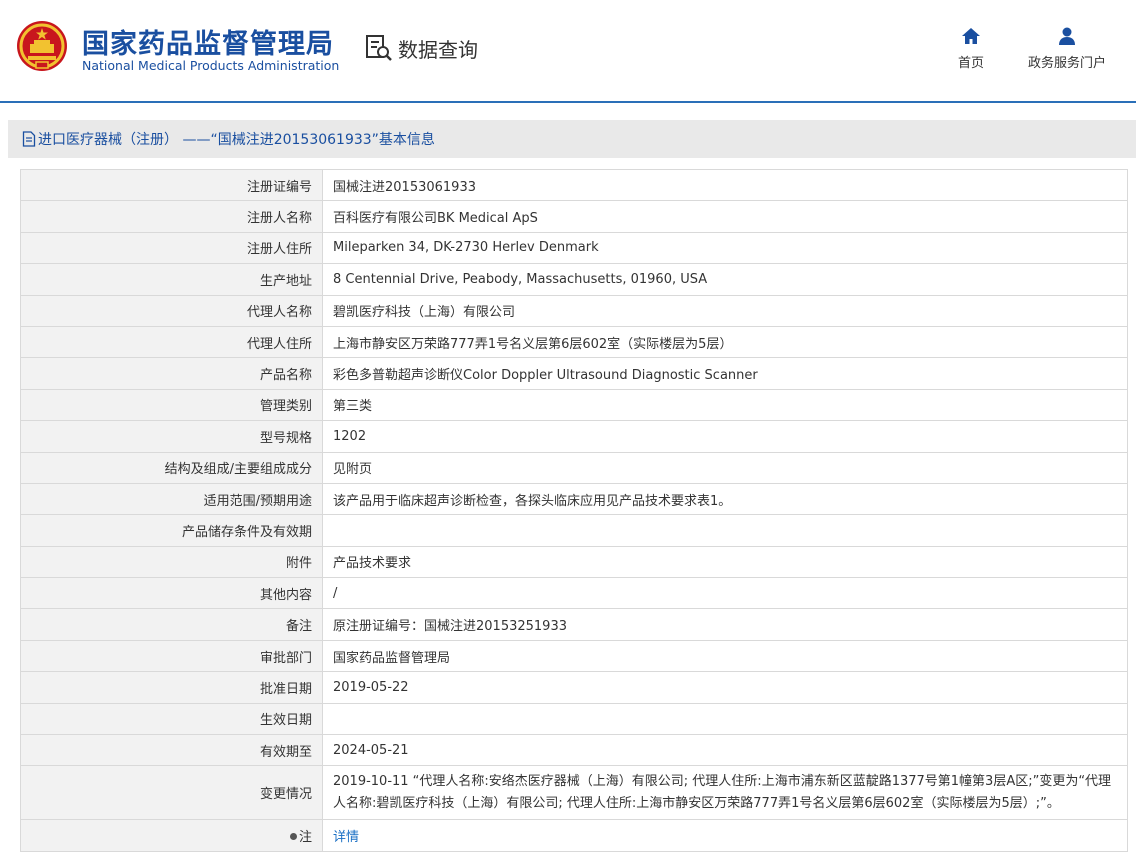  I want to click on nav-portal-label: 政务服务门户, so click(1066, 63).